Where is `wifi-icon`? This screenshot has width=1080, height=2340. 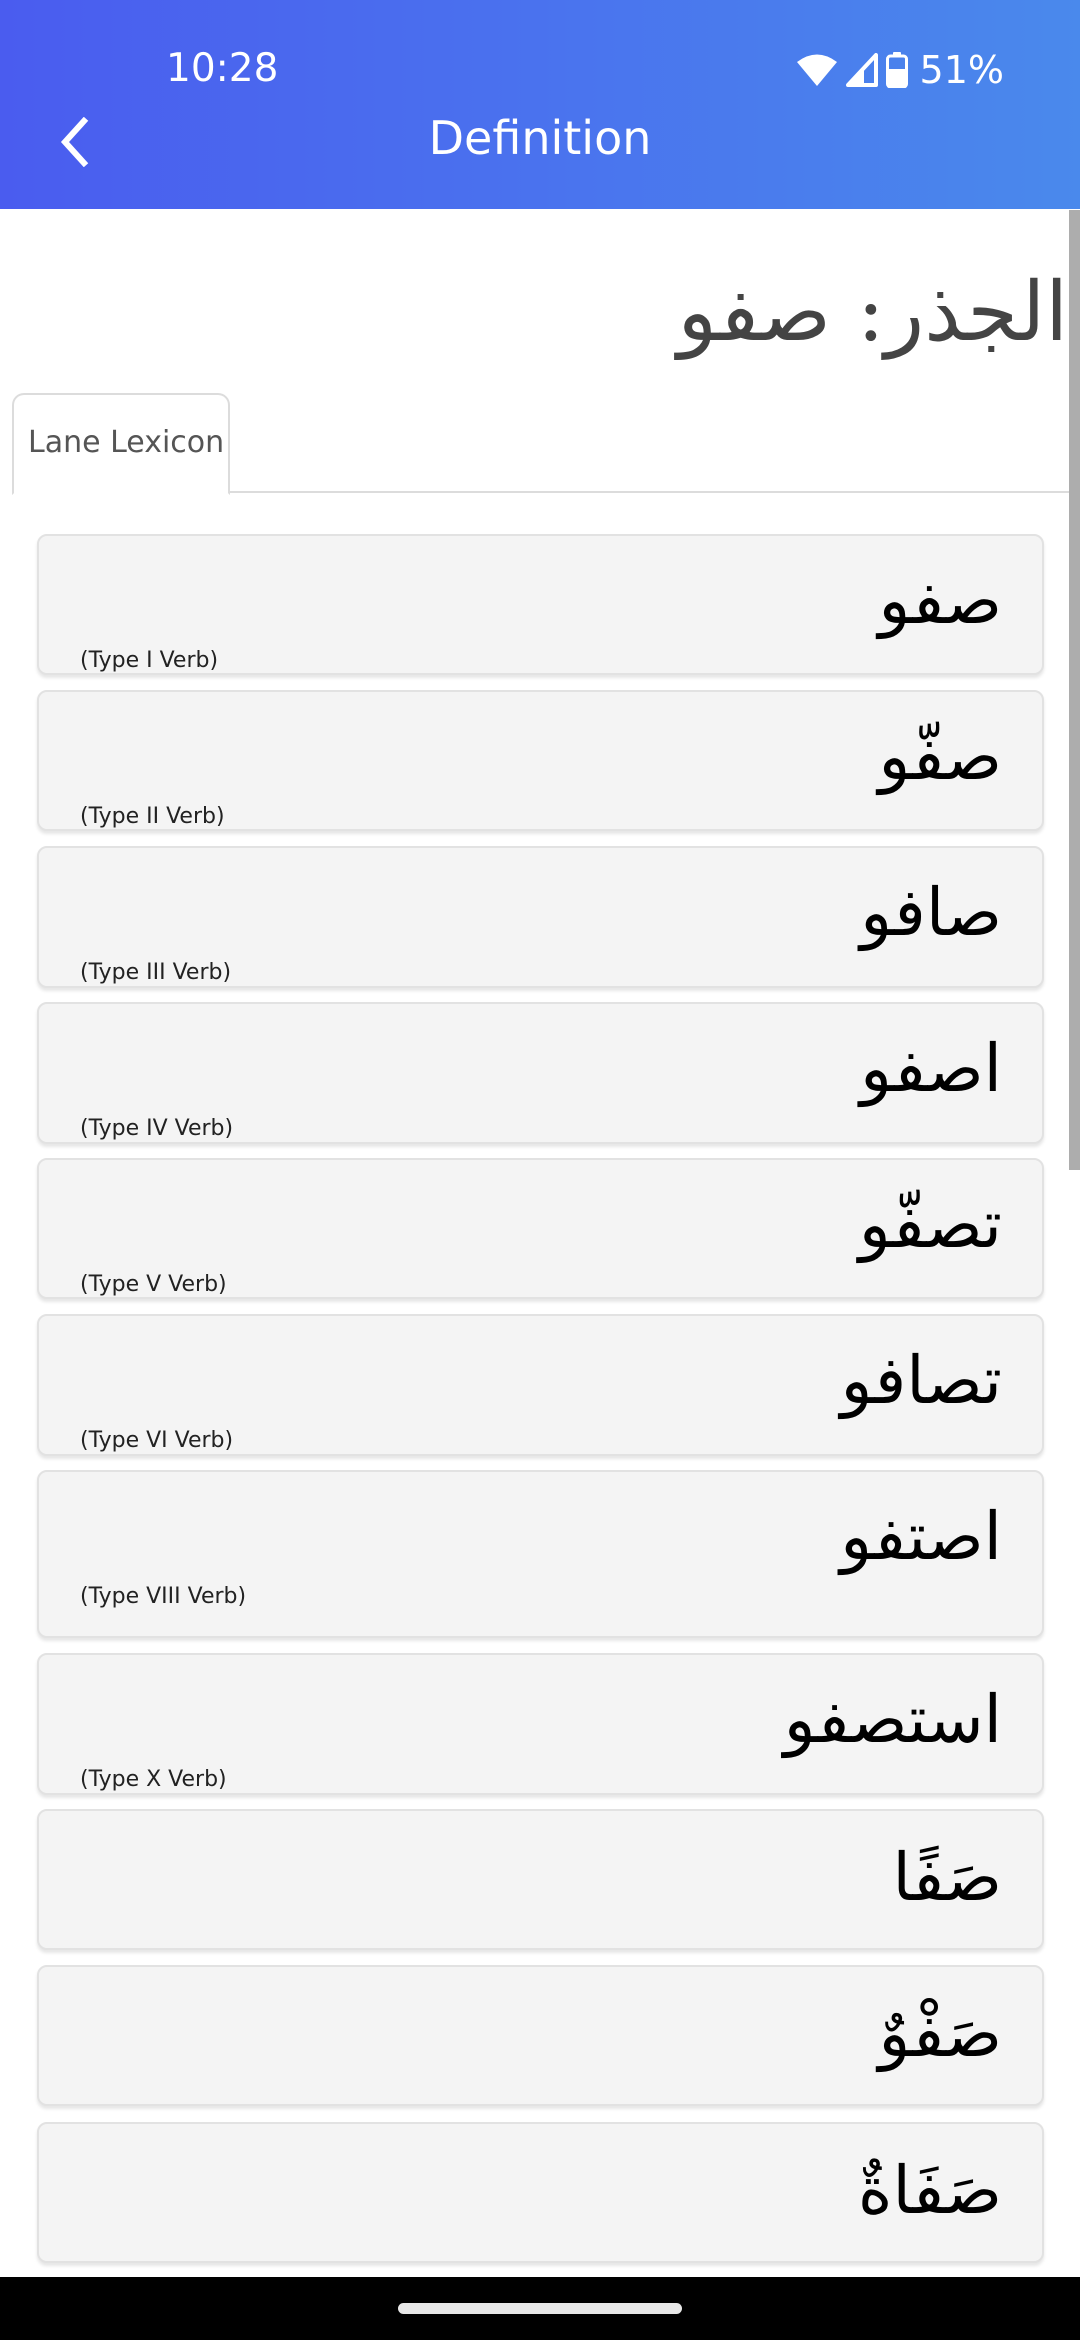 wifi-icon is located at coordinates (817, 70).